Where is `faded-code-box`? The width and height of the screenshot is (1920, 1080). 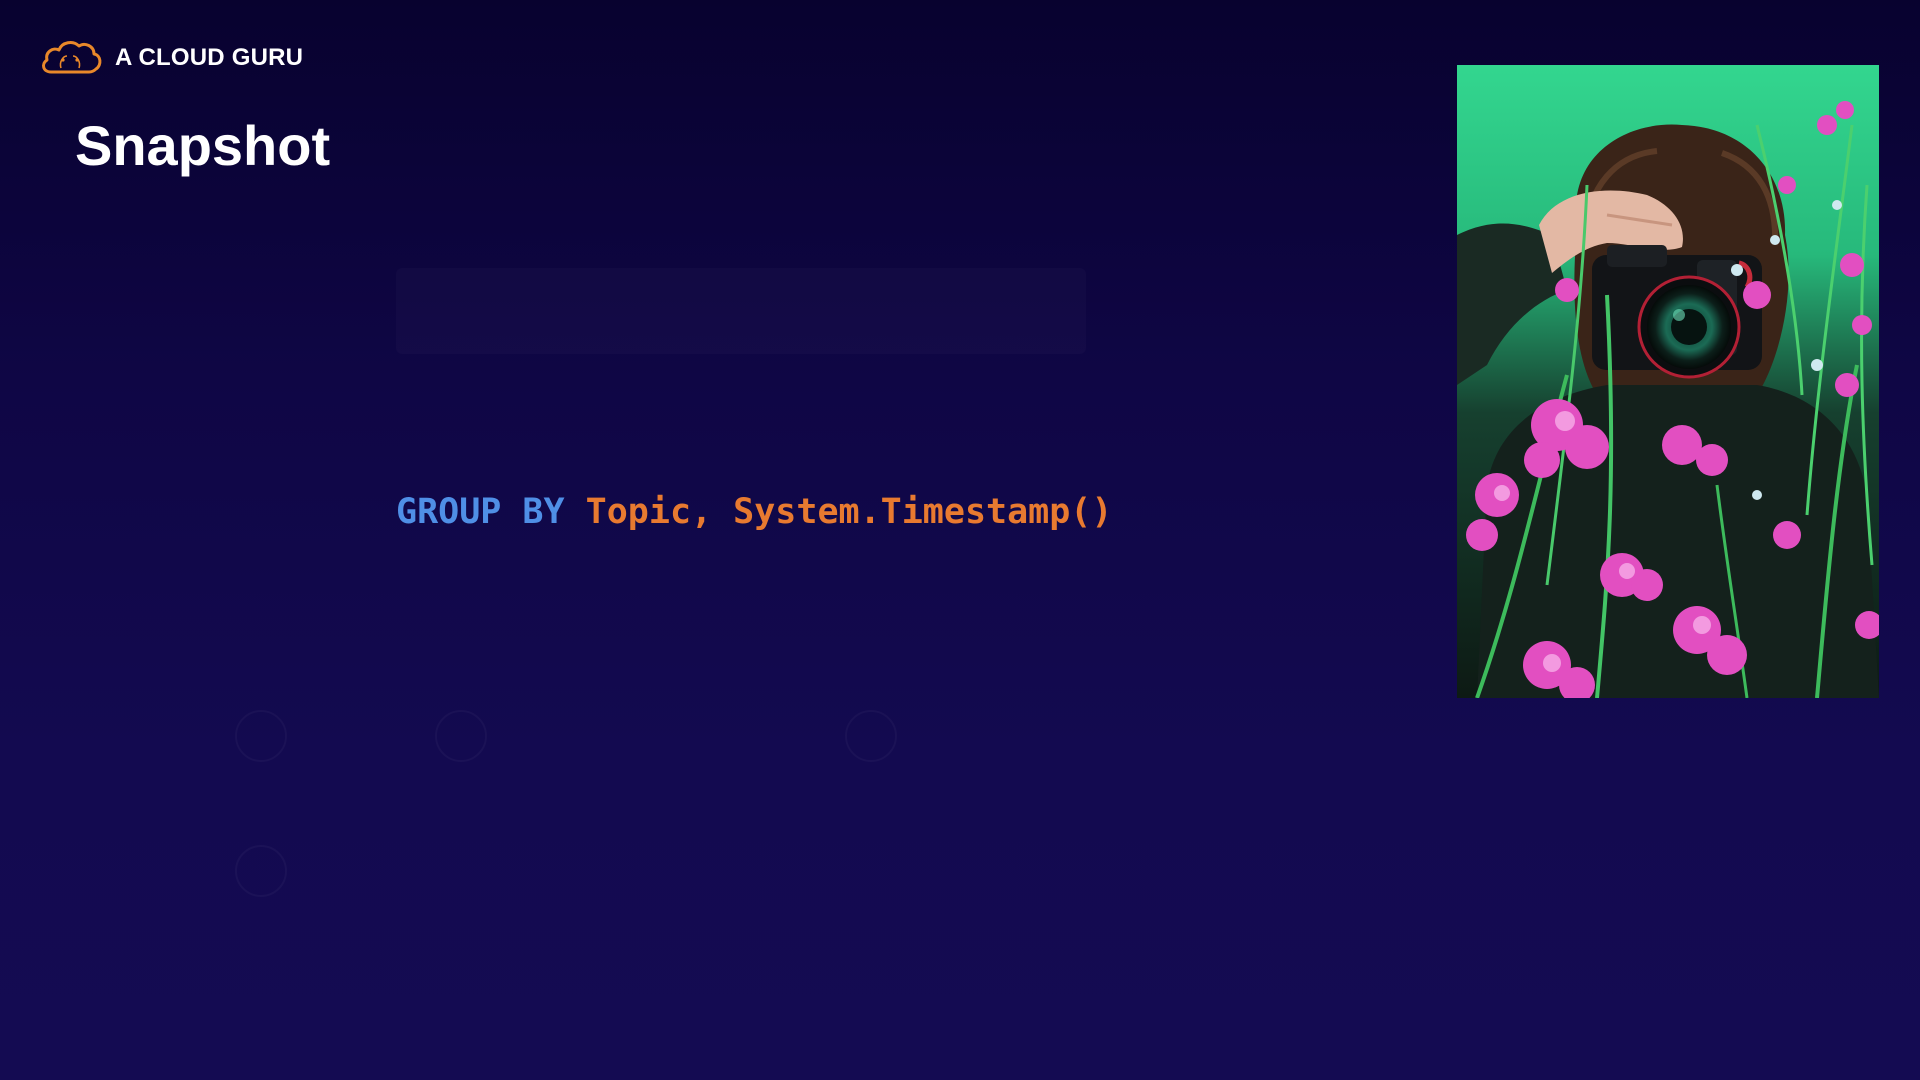
faded-code-box is located at coordinates (741, 311).